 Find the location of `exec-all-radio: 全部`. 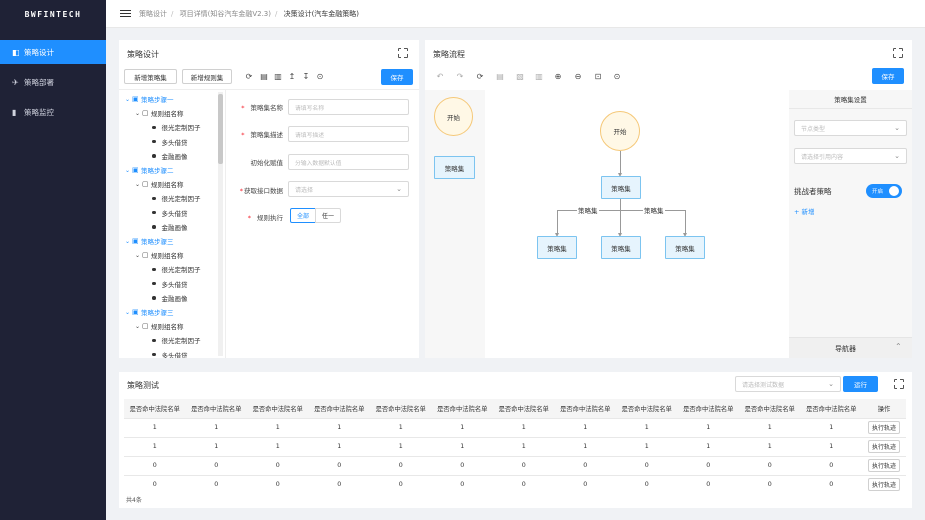

exec-all-radio: 全部 is located at coordinates (303, 215).